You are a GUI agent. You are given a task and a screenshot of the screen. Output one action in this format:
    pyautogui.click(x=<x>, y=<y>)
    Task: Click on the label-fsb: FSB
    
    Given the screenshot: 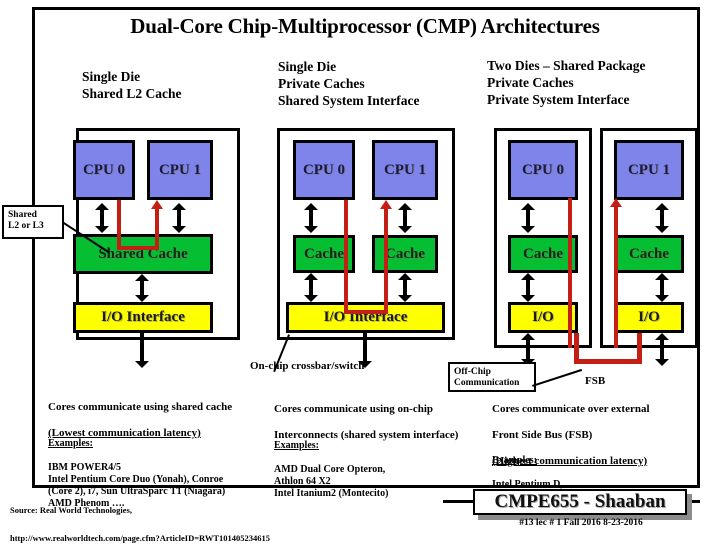 What is the action you would take?
    pyautogui.click(x=595, y=381)
    